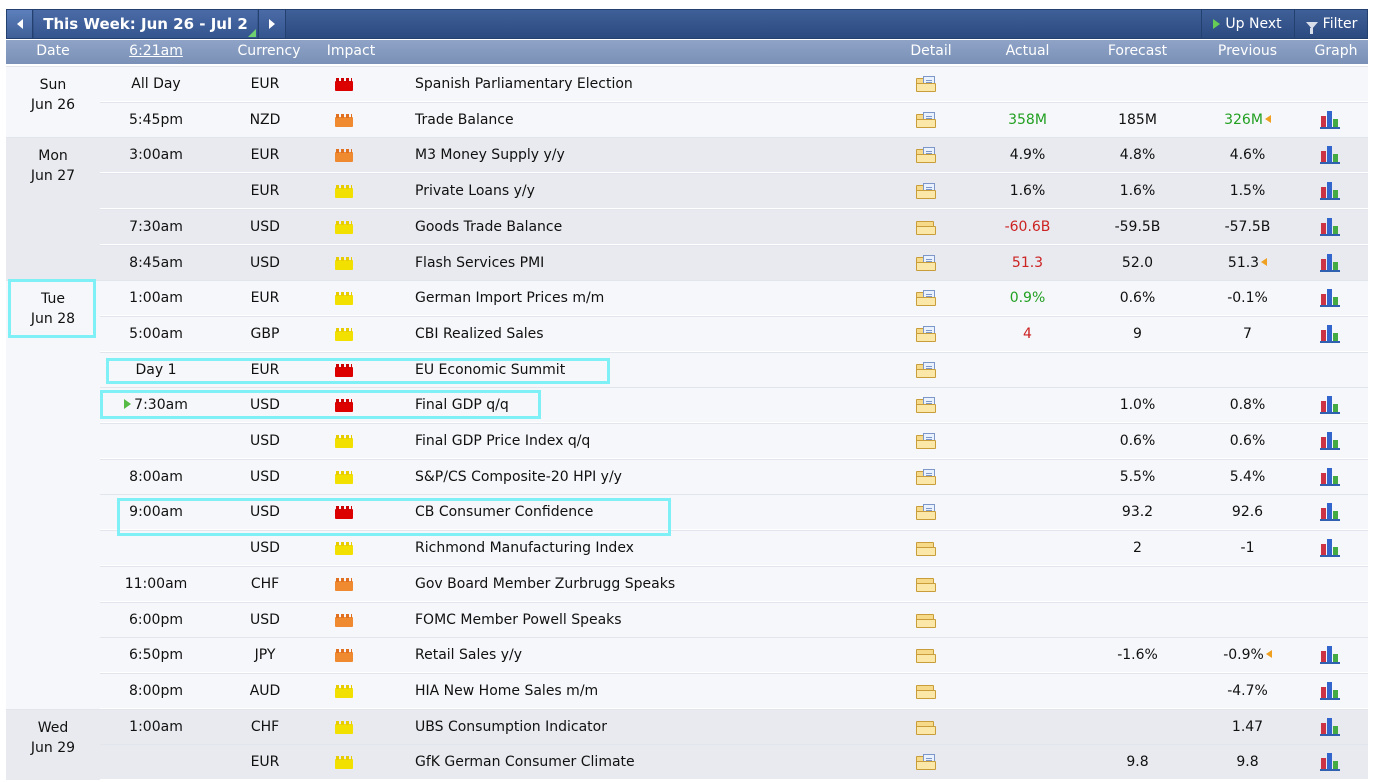  I want to click on table-row: USD Final GDP Price Index q/q 0.6% 0.6%, so click(734, 440).